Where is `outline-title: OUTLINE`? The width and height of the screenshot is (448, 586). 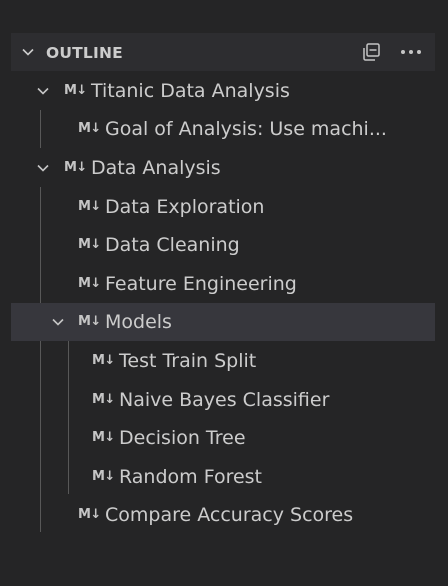
outline-title: OUTLINE is located at coordinates (84, 53).